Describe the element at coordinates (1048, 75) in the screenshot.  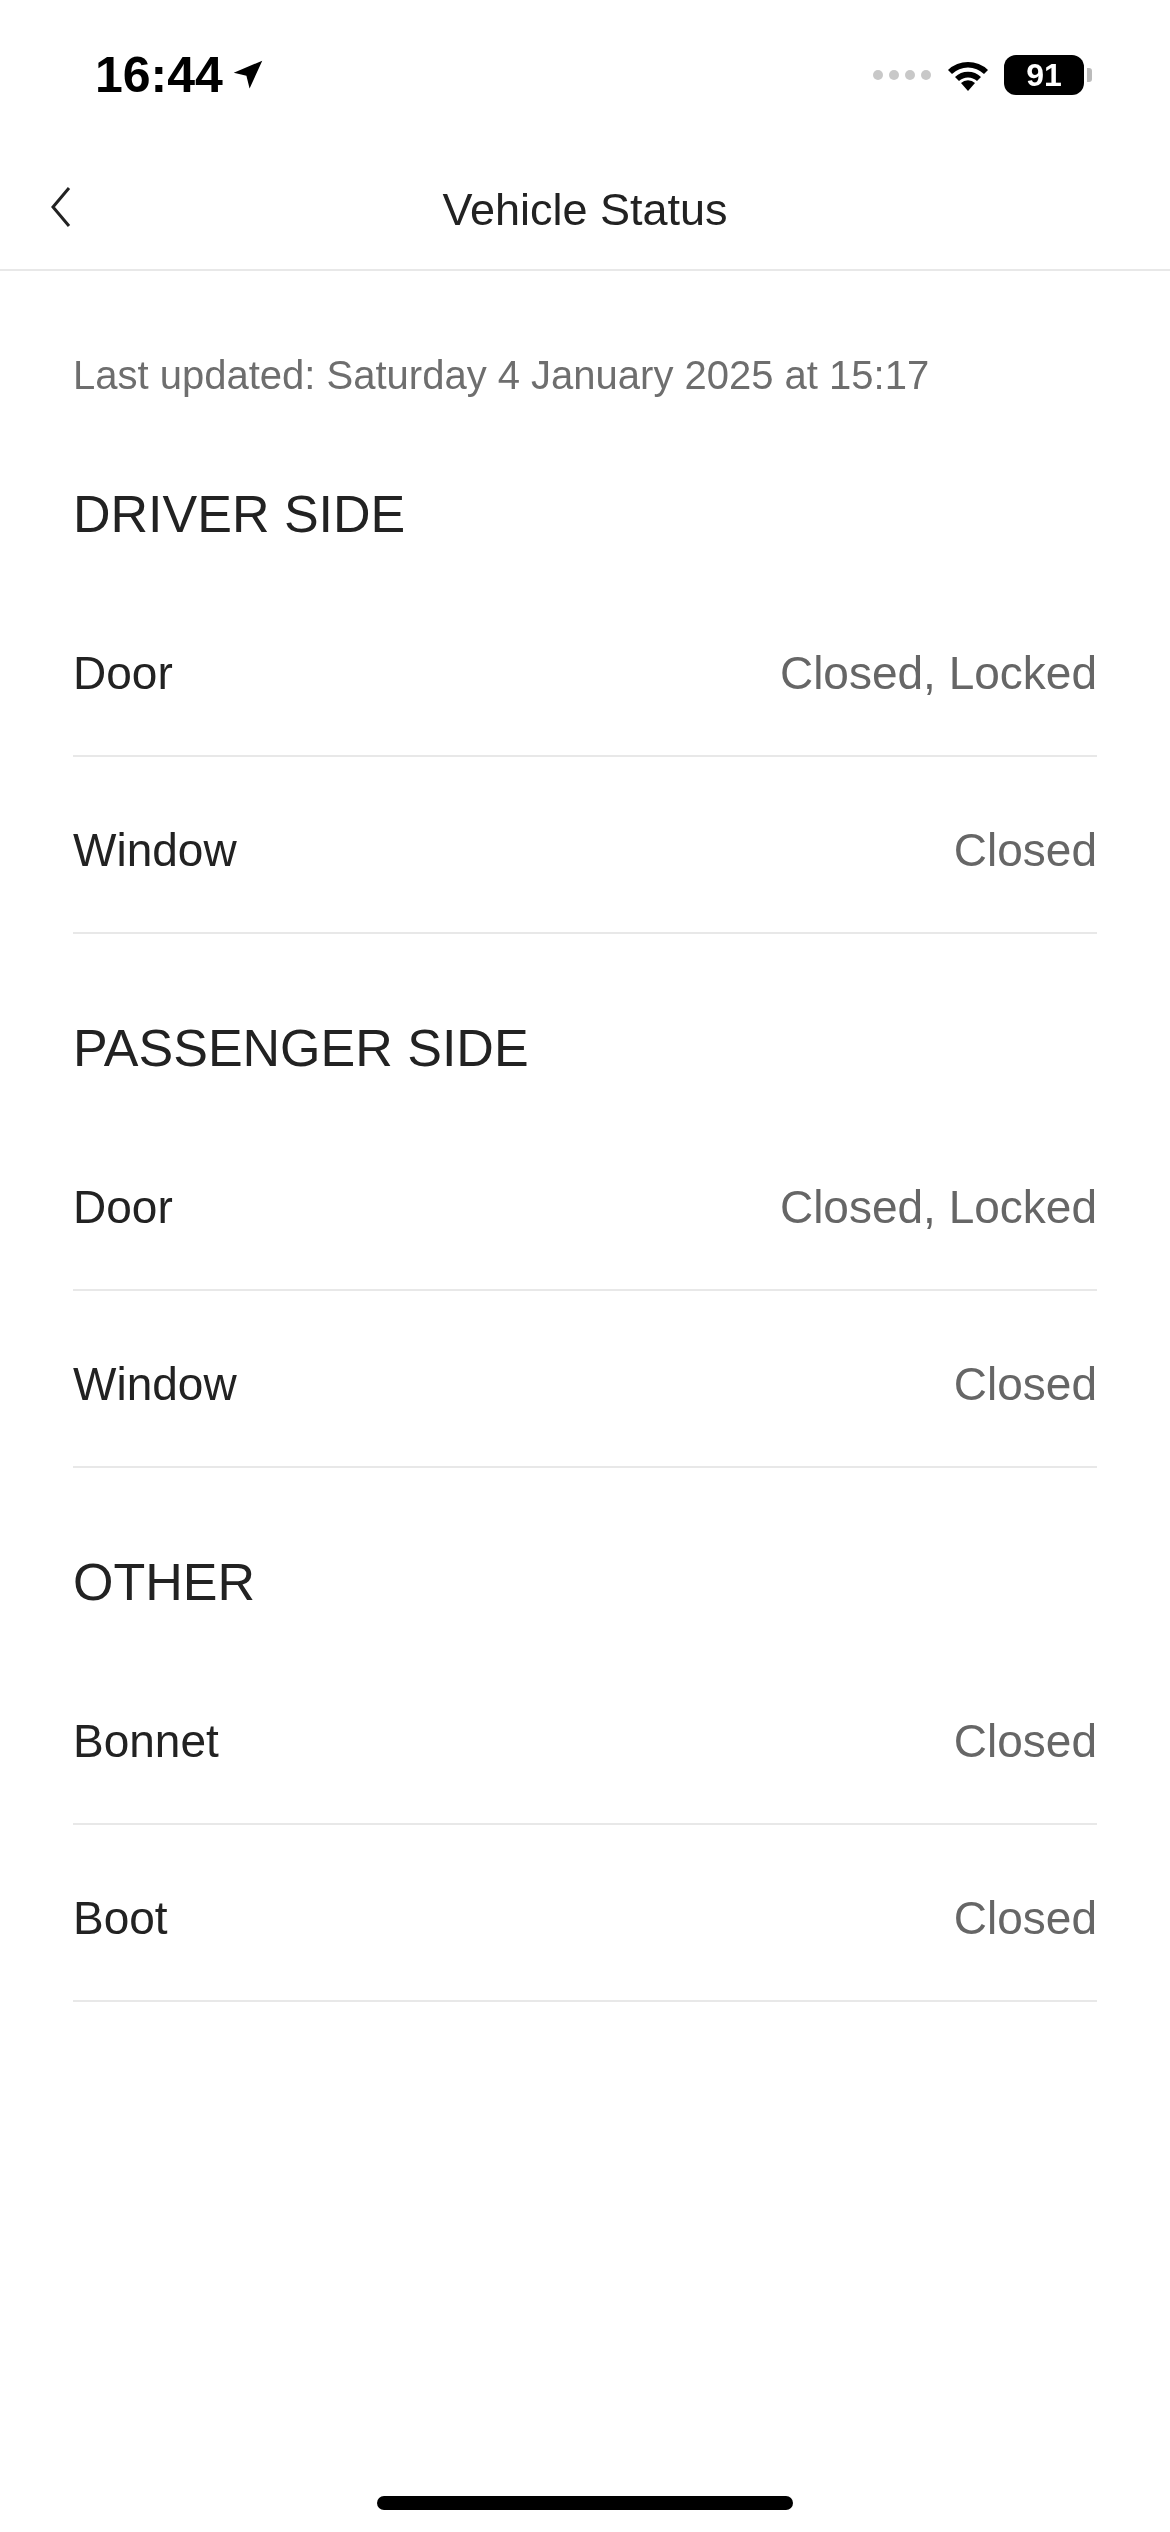
I see `battery-indicator: 91` at that location.